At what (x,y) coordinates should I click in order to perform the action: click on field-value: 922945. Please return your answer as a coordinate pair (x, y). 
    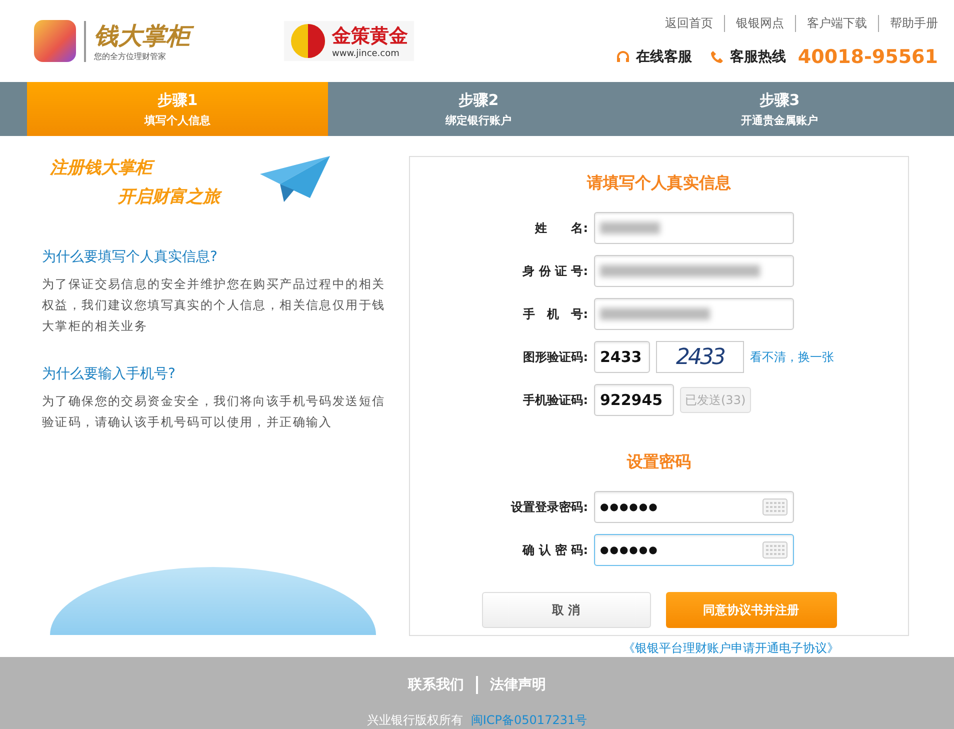
    Looking at the image, I should click on (631, 400).